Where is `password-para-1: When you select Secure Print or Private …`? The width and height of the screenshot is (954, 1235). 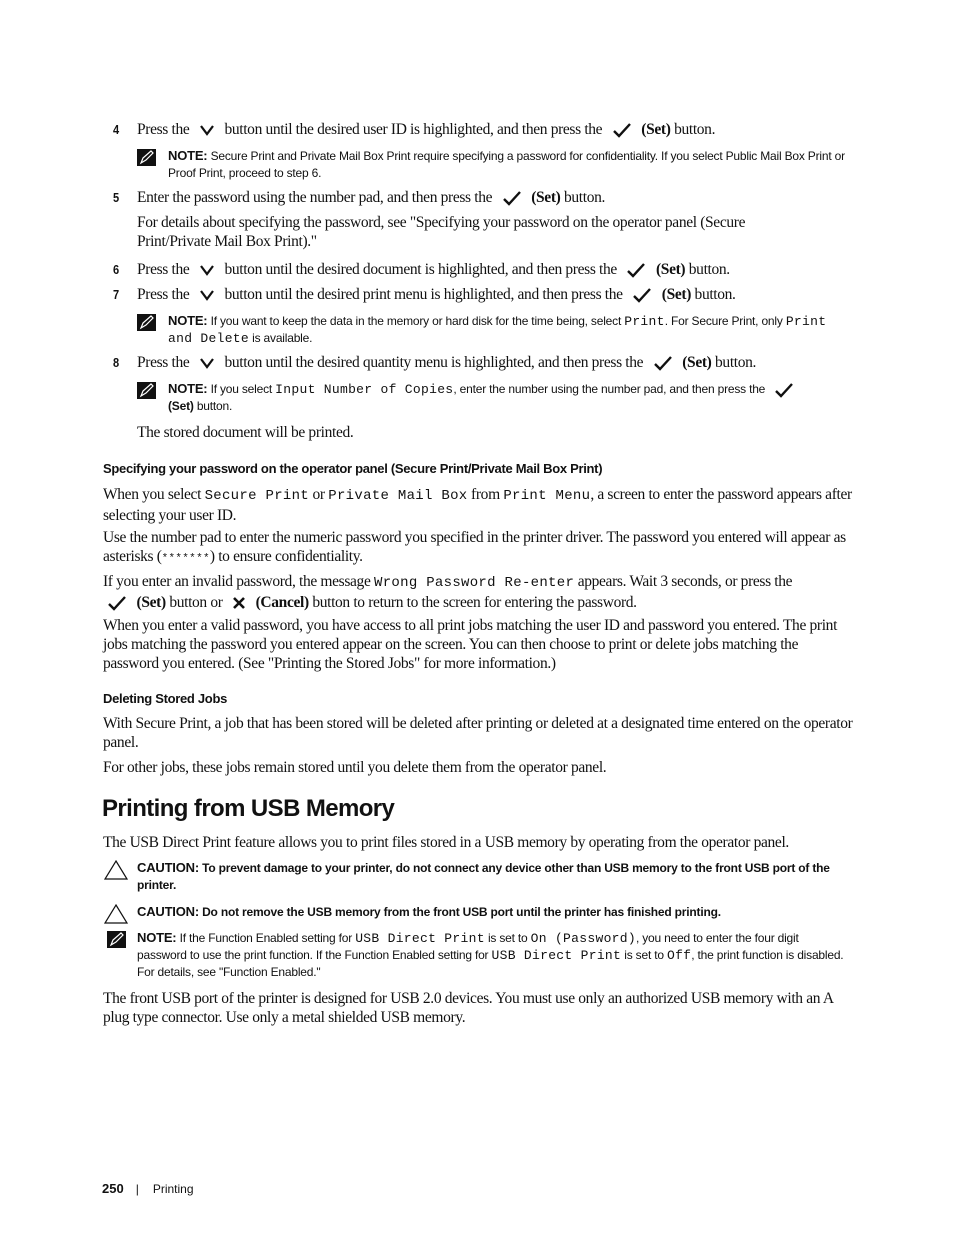 password-para-1: When you select Secure Print or Private … is located at coordinates (477, 505).